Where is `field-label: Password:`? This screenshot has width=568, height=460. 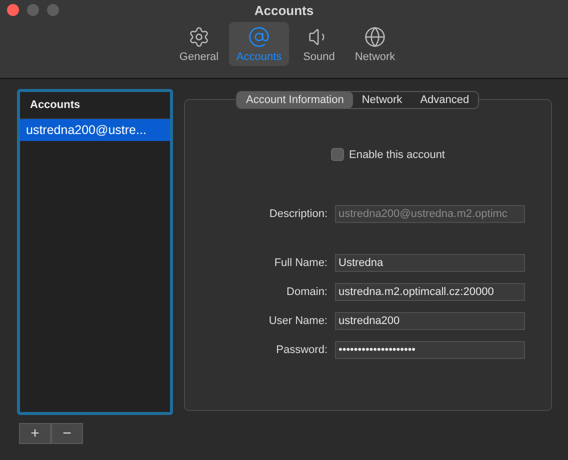
field-label: Password: is located at coordinates (301, 350).